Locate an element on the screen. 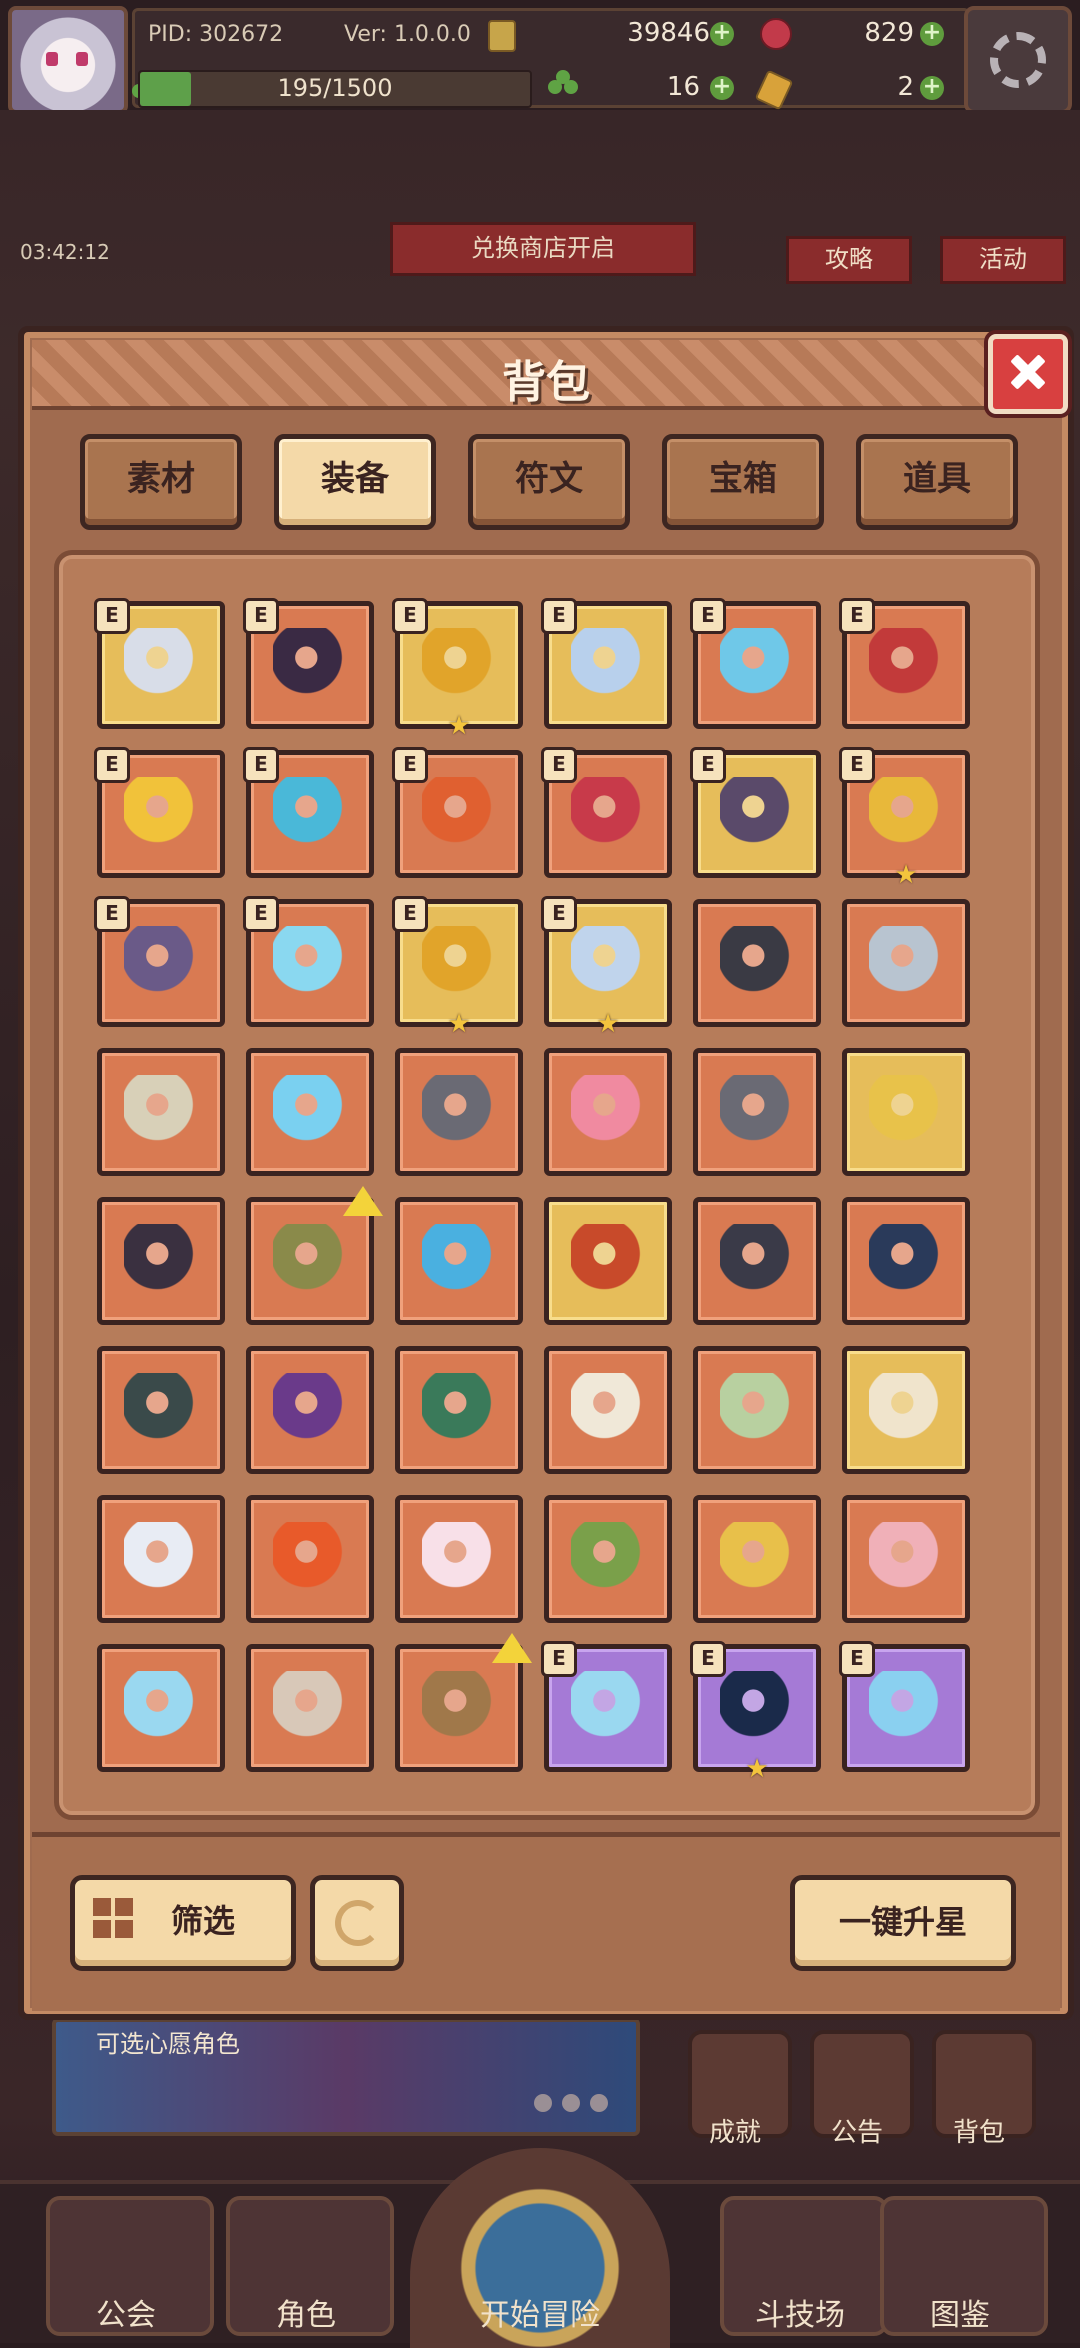 The image size is (1080, 2348). clover-count: 16 is located at coordinates (683, 87).